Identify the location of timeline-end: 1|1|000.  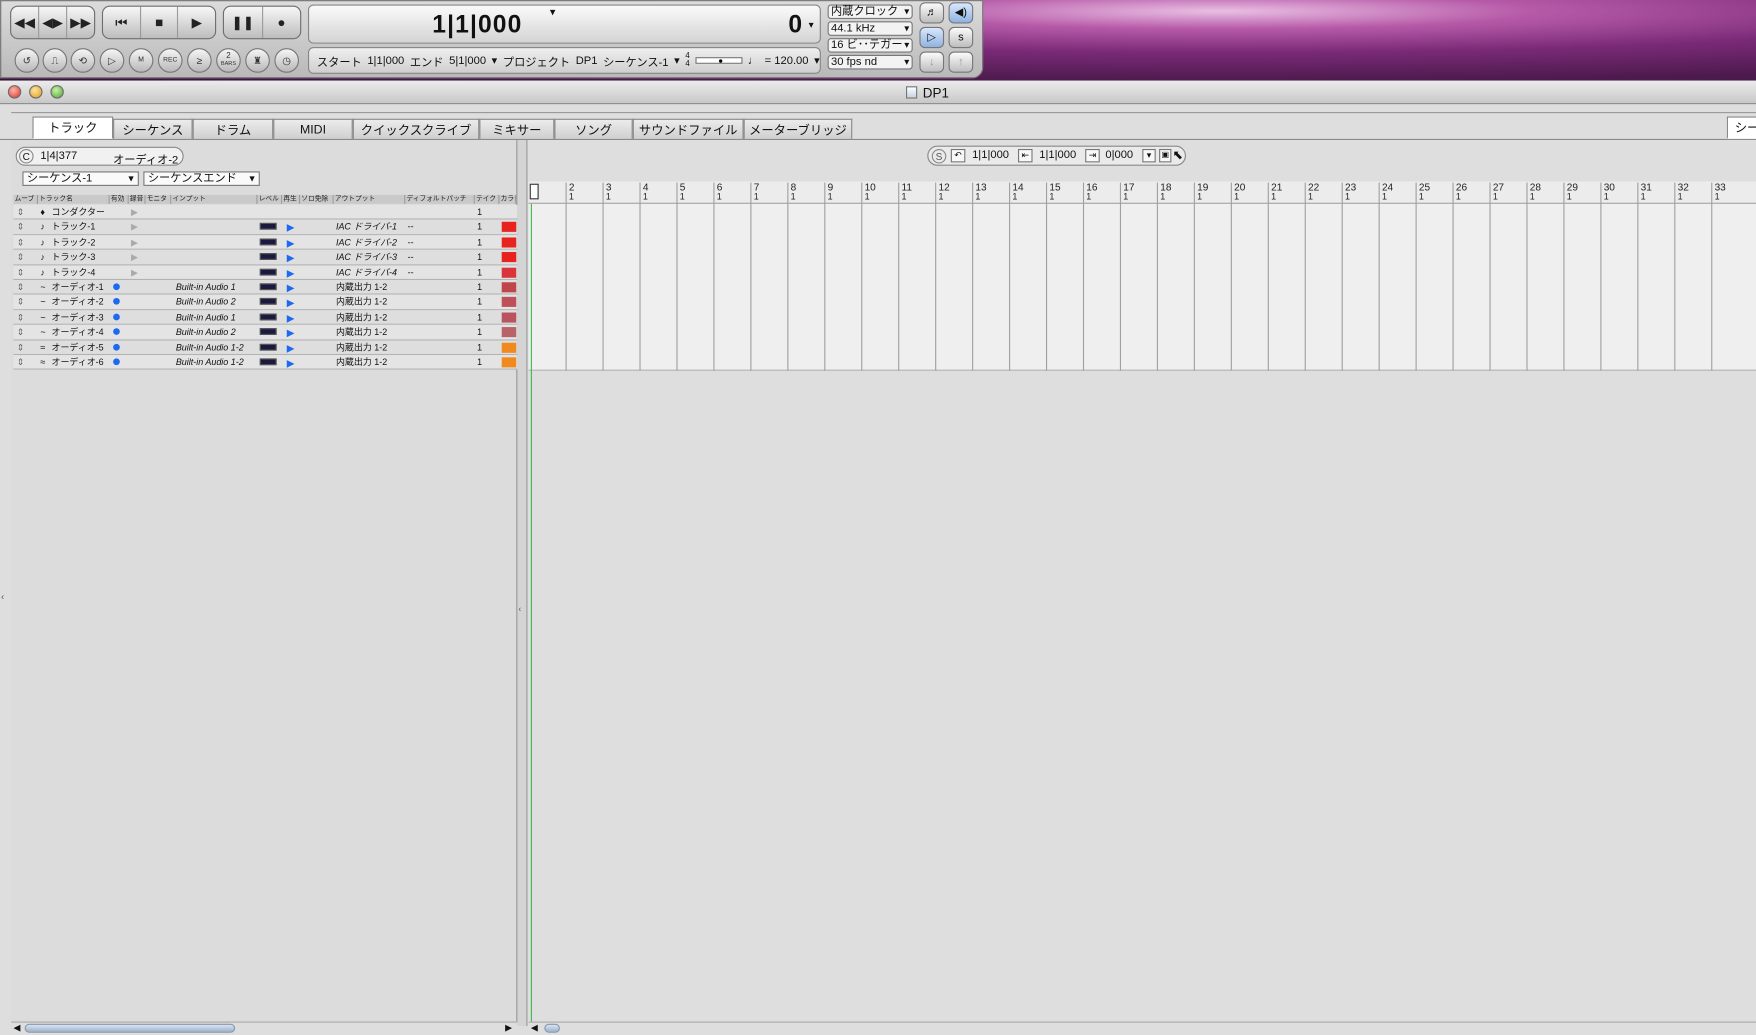
(1057, 155).